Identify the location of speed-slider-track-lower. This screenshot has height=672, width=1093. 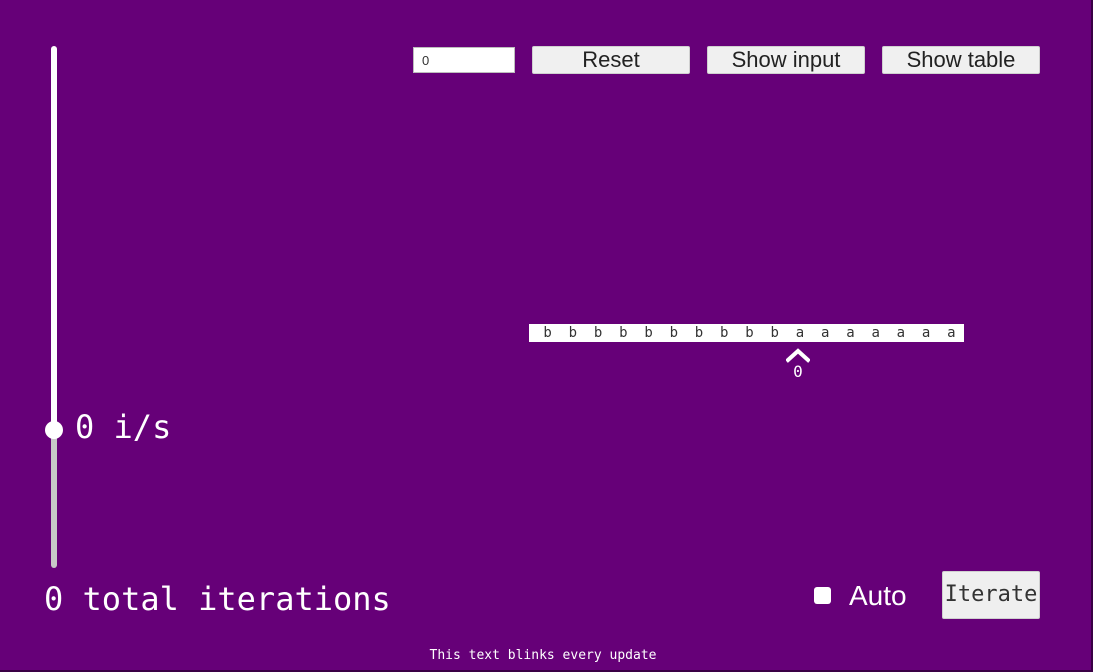
(54, 499).